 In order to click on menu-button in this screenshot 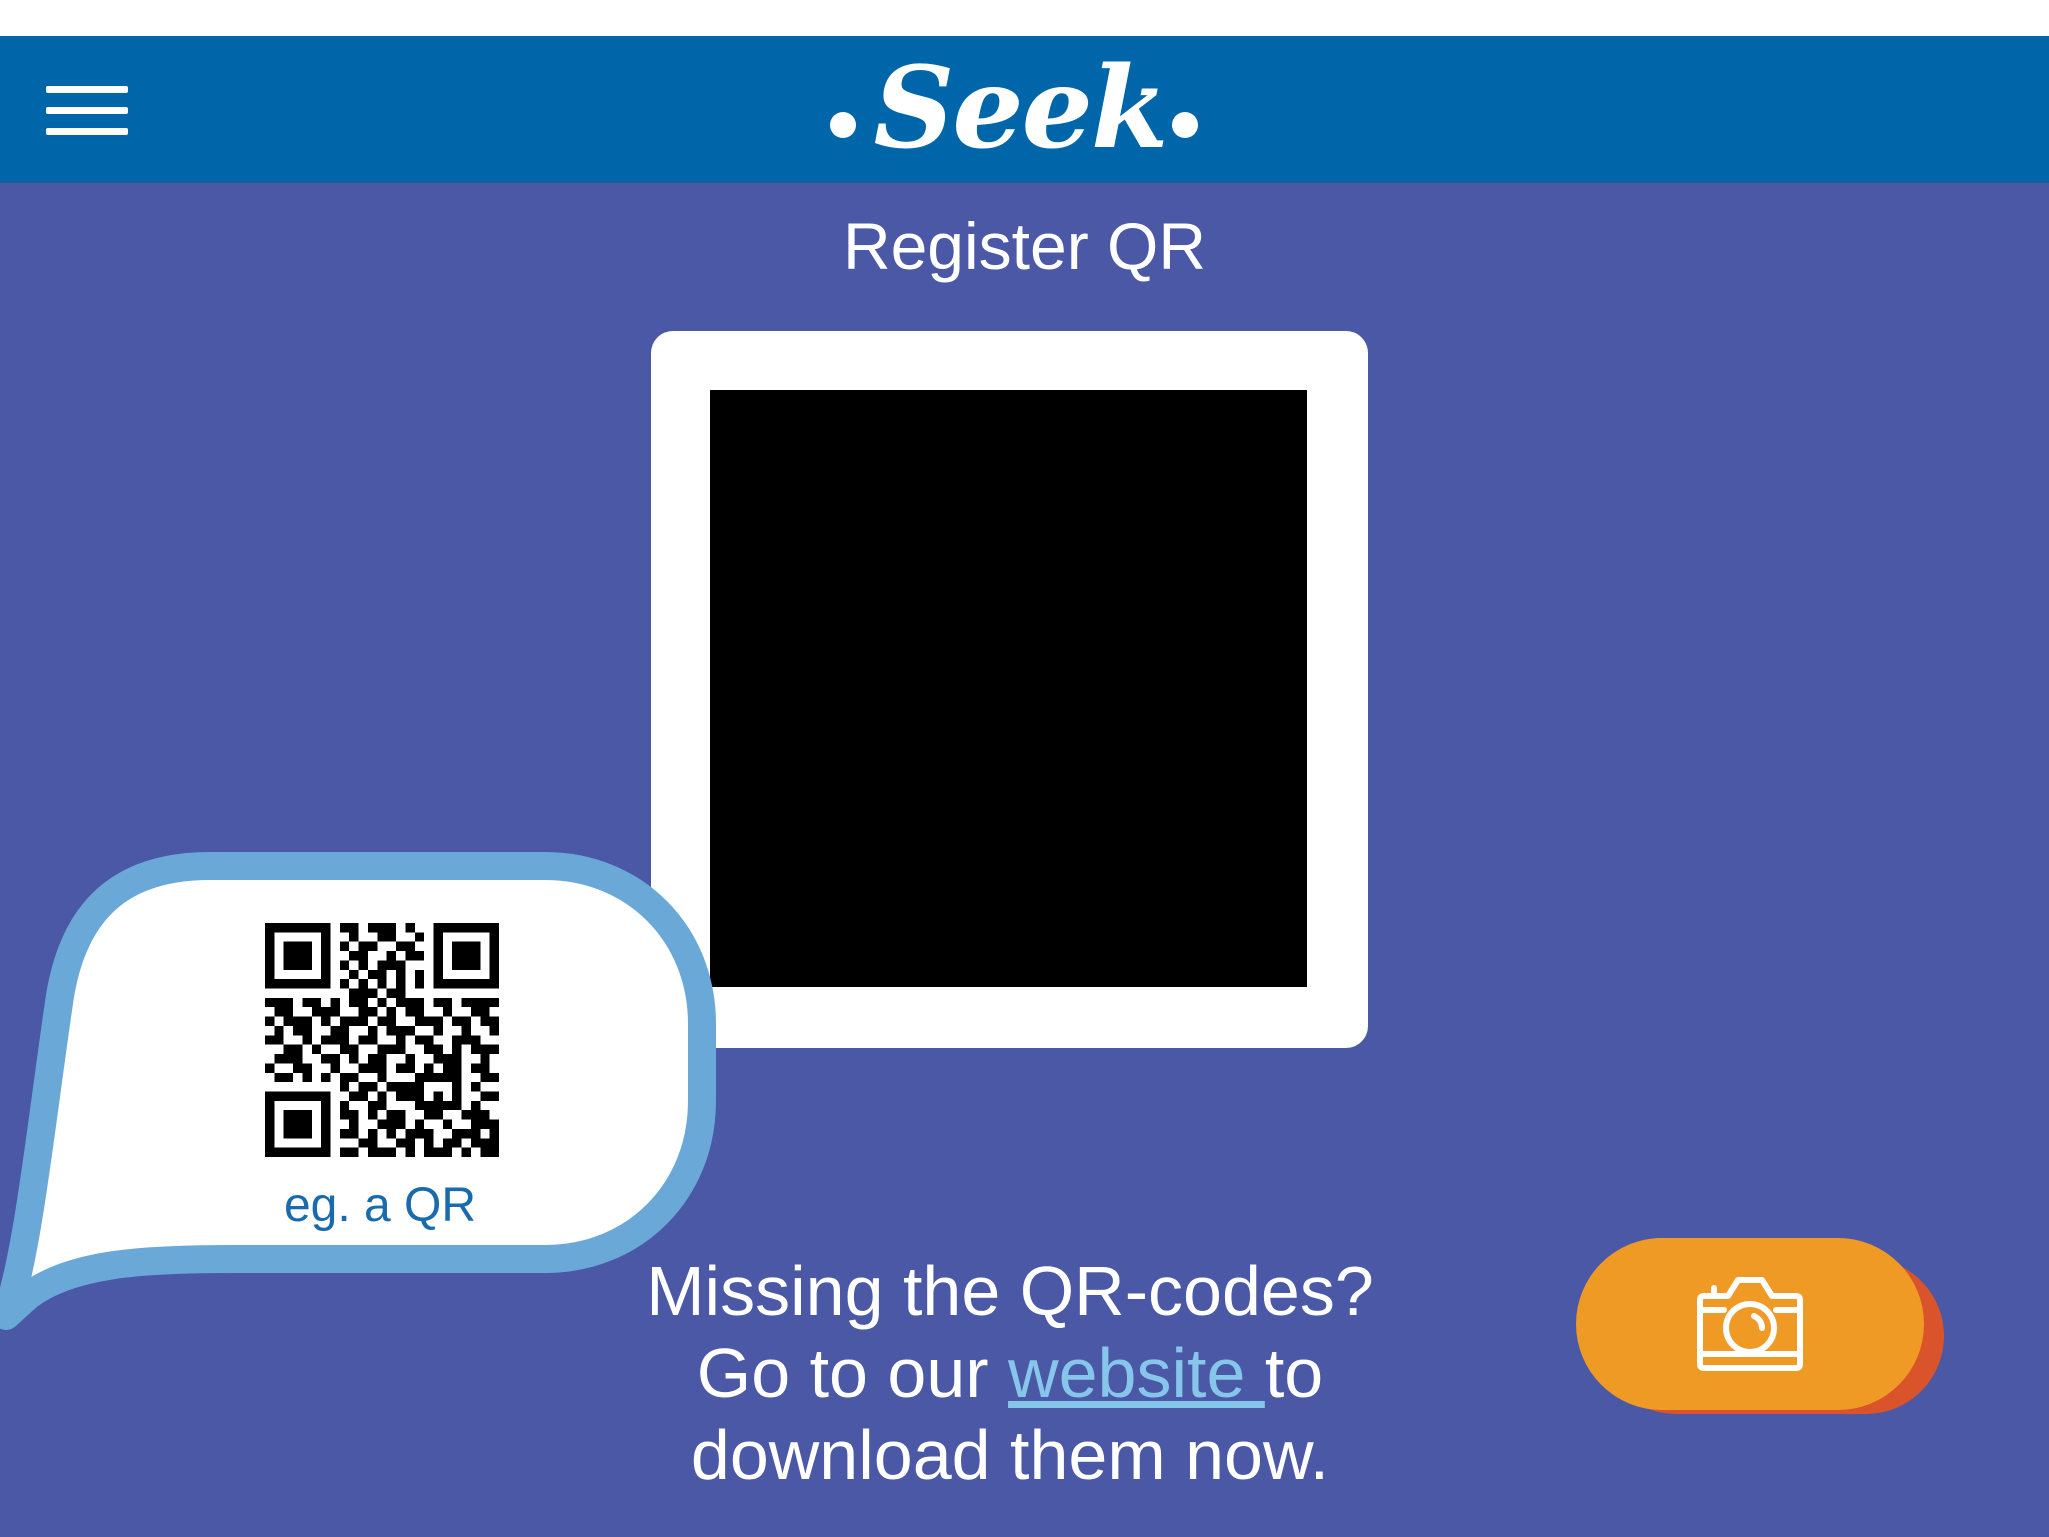, I will do `click(85, 111)`.